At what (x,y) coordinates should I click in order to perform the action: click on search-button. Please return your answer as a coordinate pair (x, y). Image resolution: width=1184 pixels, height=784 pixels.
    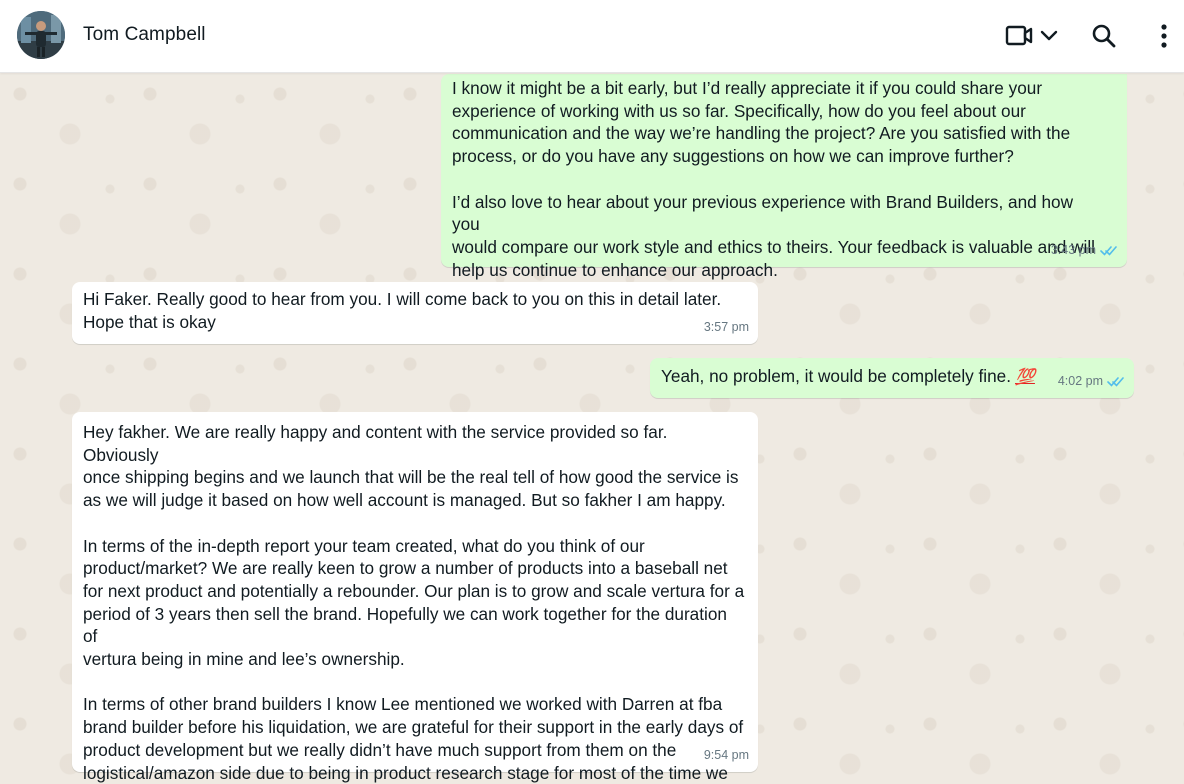
    Looking at the image, I should click on (1104, 36).